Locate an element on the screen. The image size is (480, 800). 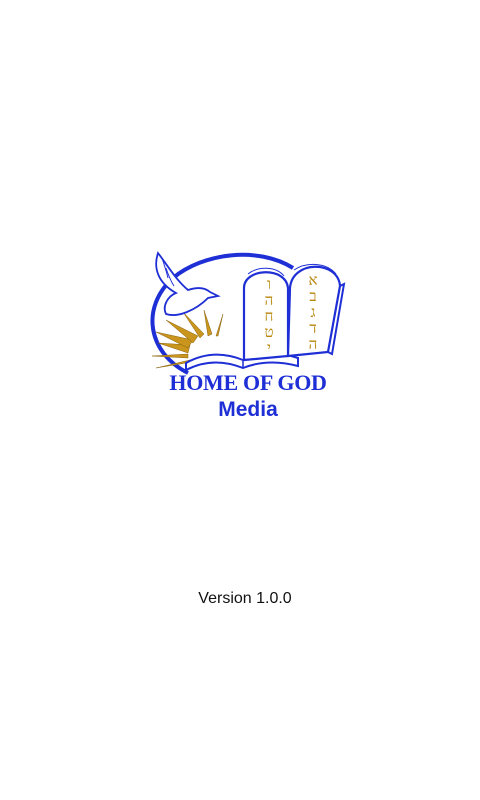
logo-subtitle: Media is located at coordinates (248, 409).